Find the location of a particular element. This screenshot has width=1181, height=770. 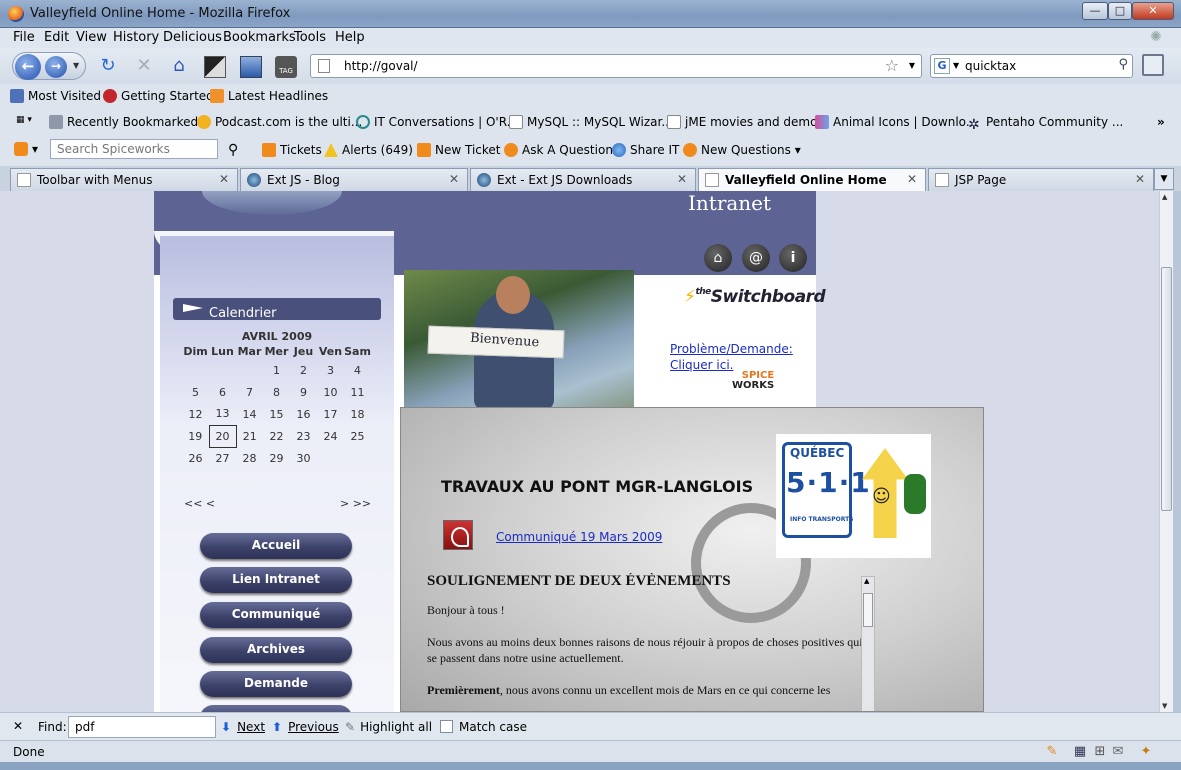

calendar-day: 3 is located at coordinates (330, 370).